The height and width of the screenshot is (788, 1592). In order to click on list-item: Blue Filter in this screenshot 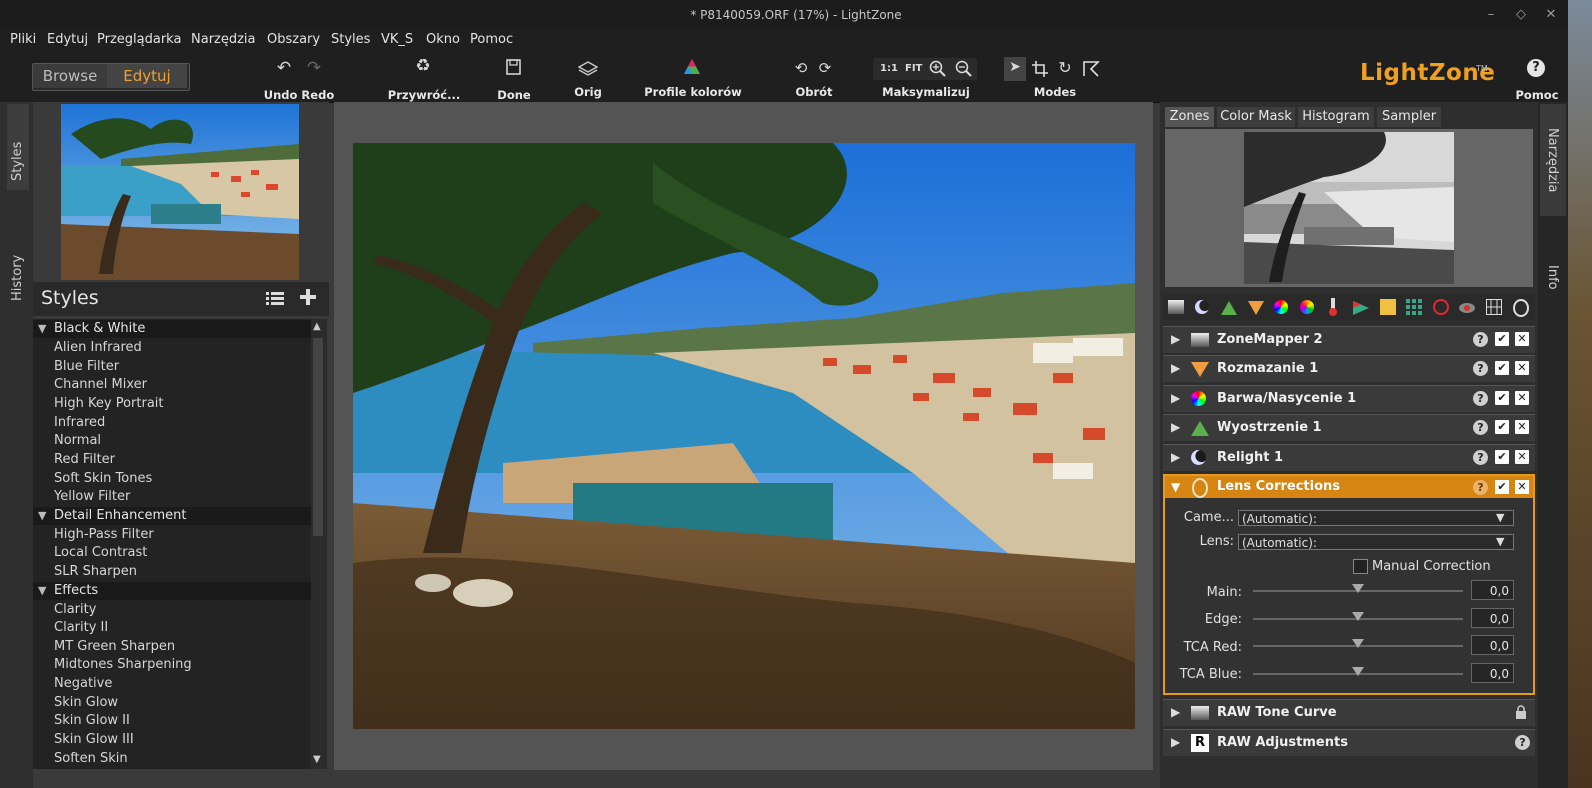, I will do `click(86, 366)`.